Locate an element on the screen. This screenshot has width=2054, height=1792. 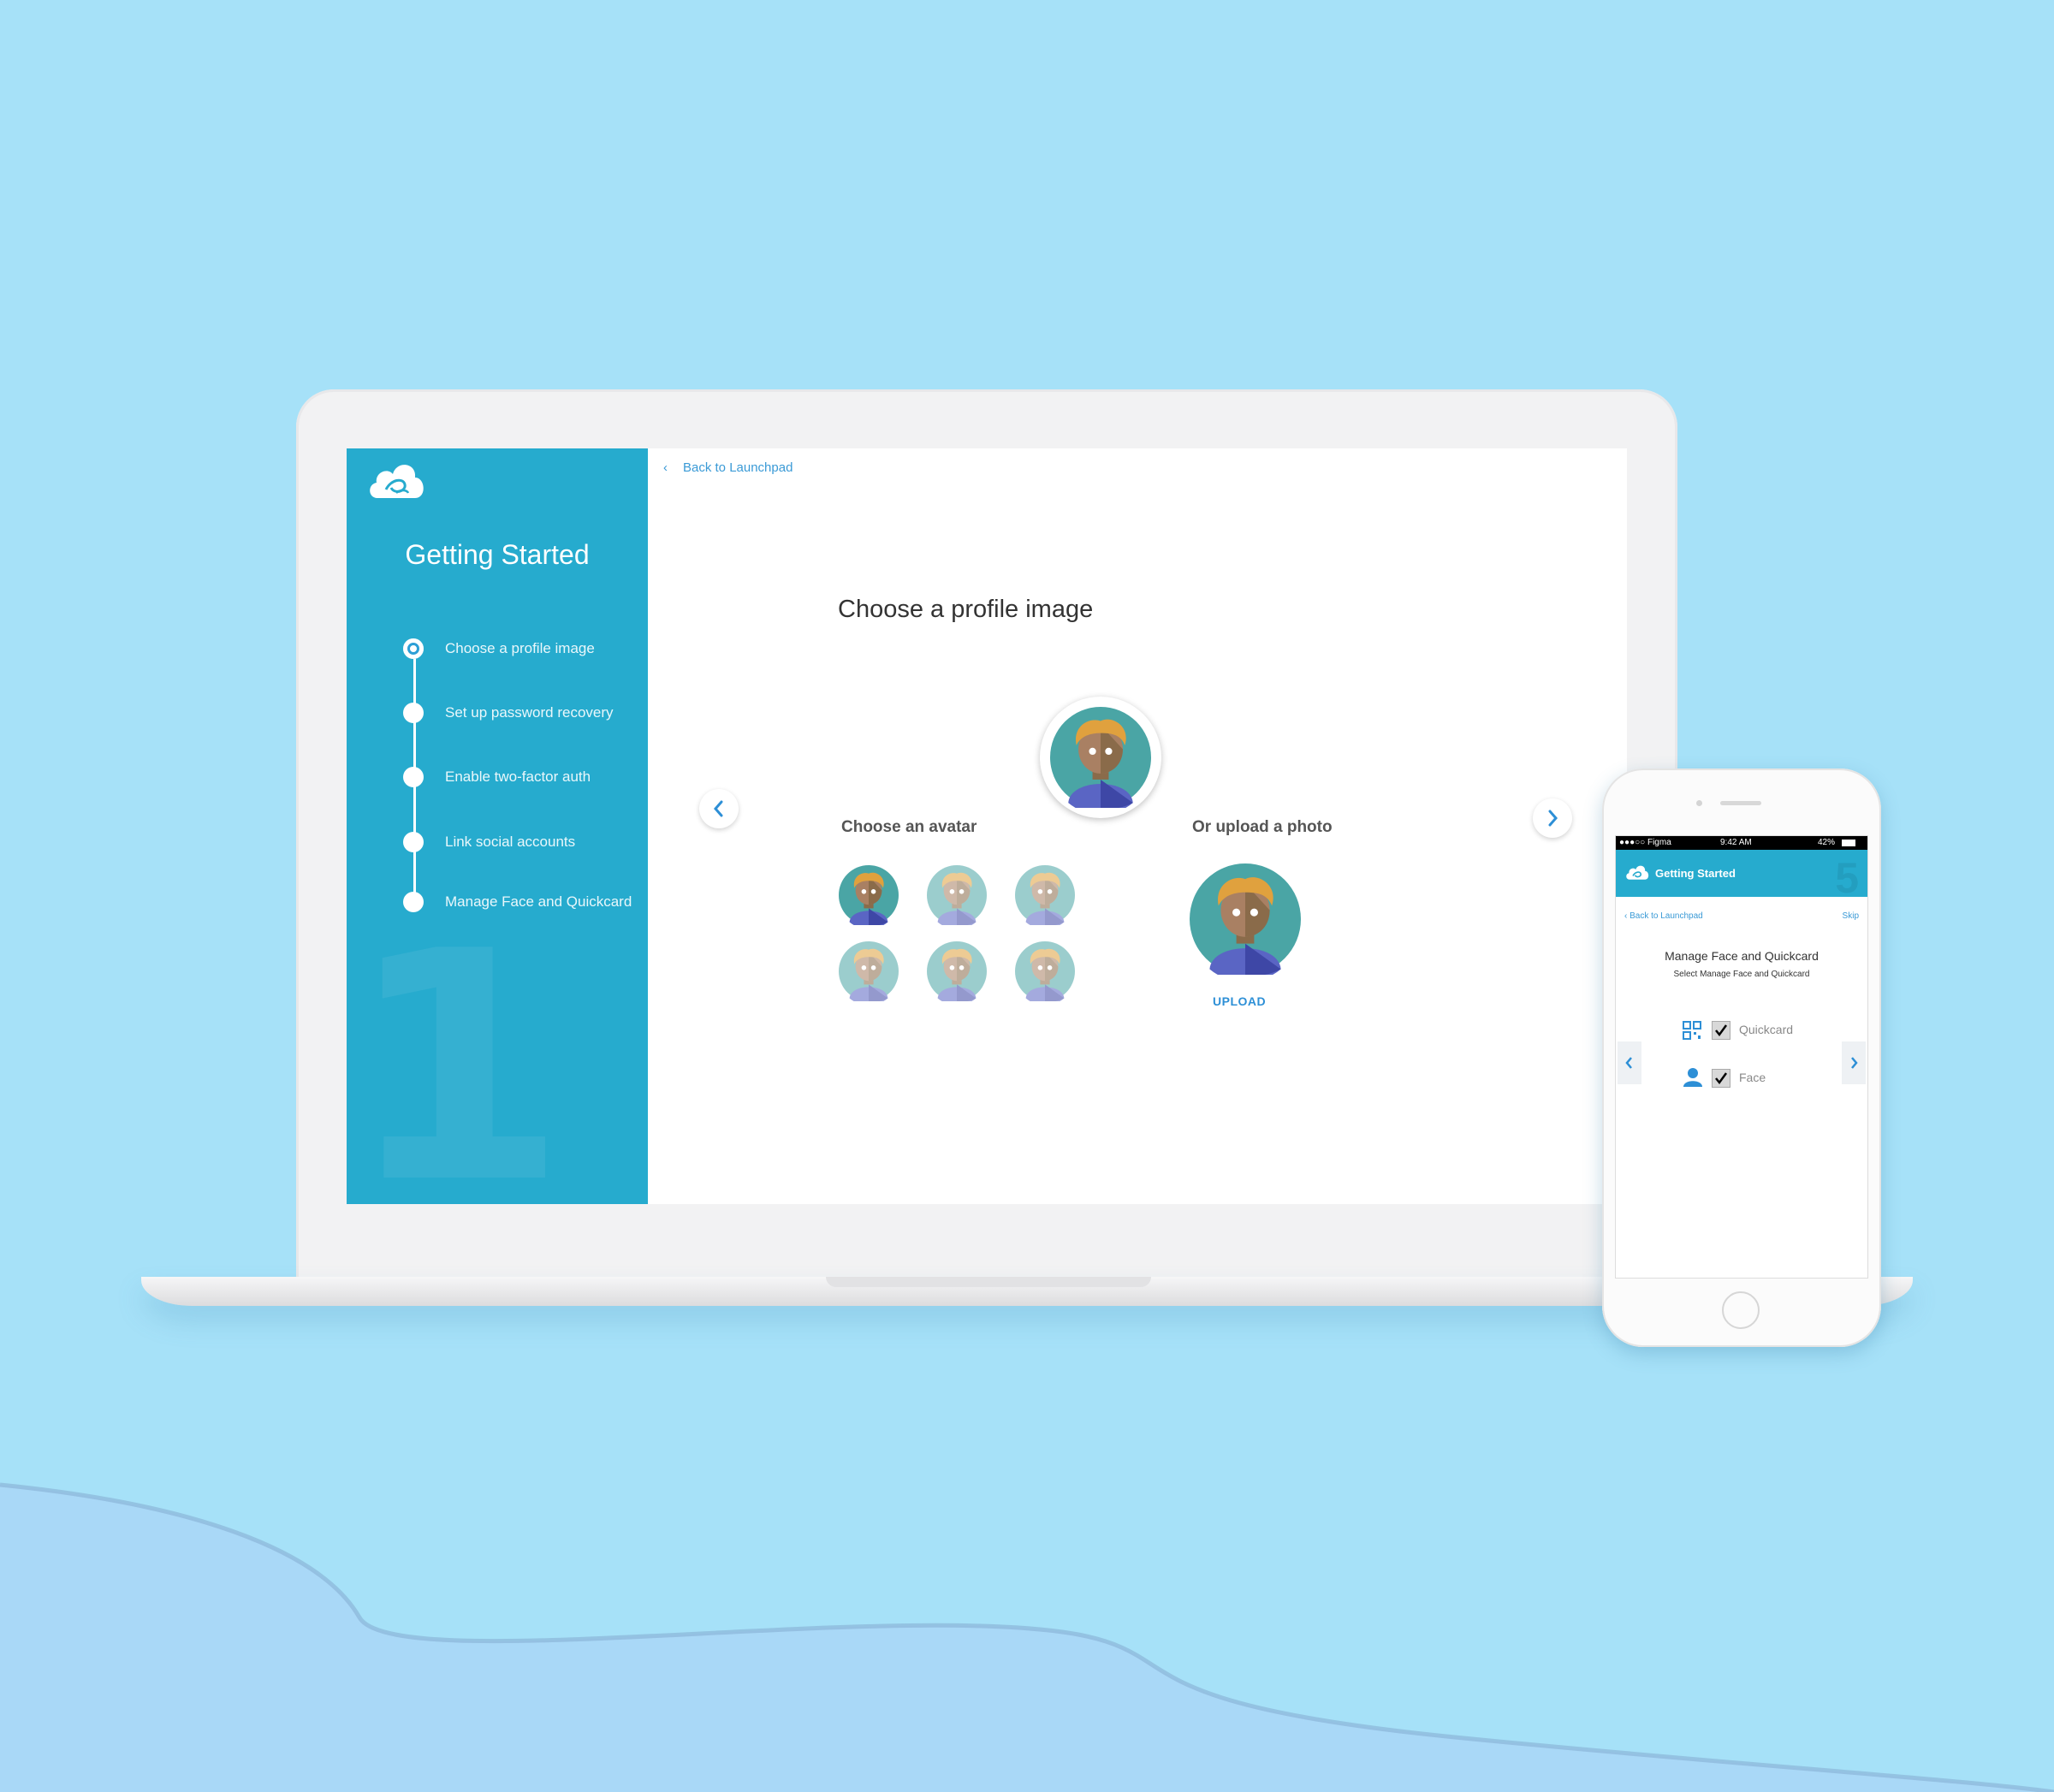
person-icon is located at coordinates (1692, 1077).